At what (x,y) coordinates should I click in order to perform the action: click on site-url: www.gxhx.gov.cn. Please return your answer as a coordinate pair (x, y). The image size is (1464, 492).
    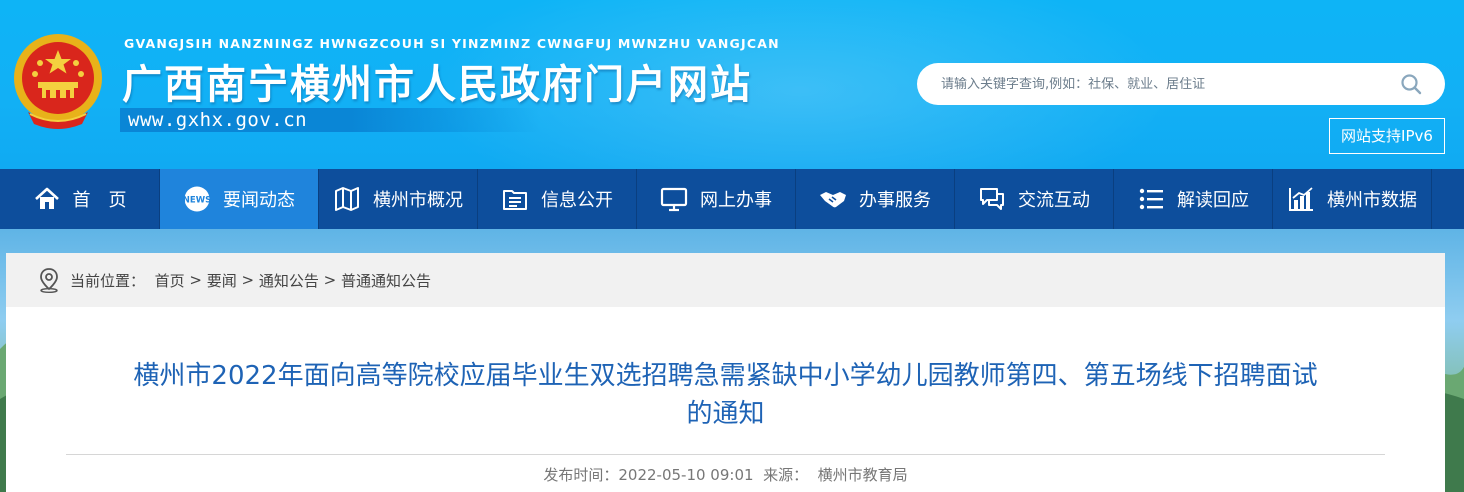
    Looking at the image, I should click on (218, 120).